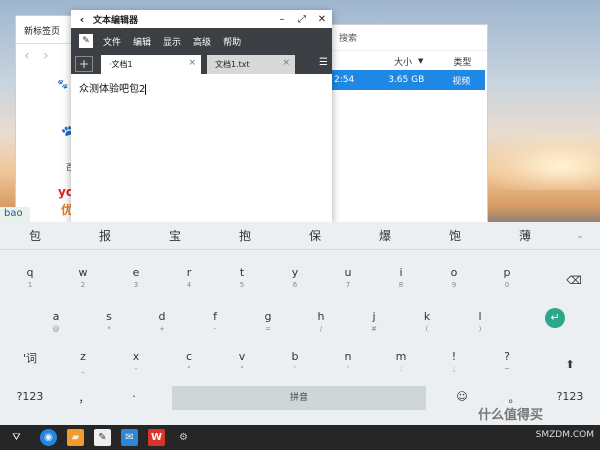  Describe the element at coordinates (268, 320) in the screenshot. I see `key-g: g =` at that location.